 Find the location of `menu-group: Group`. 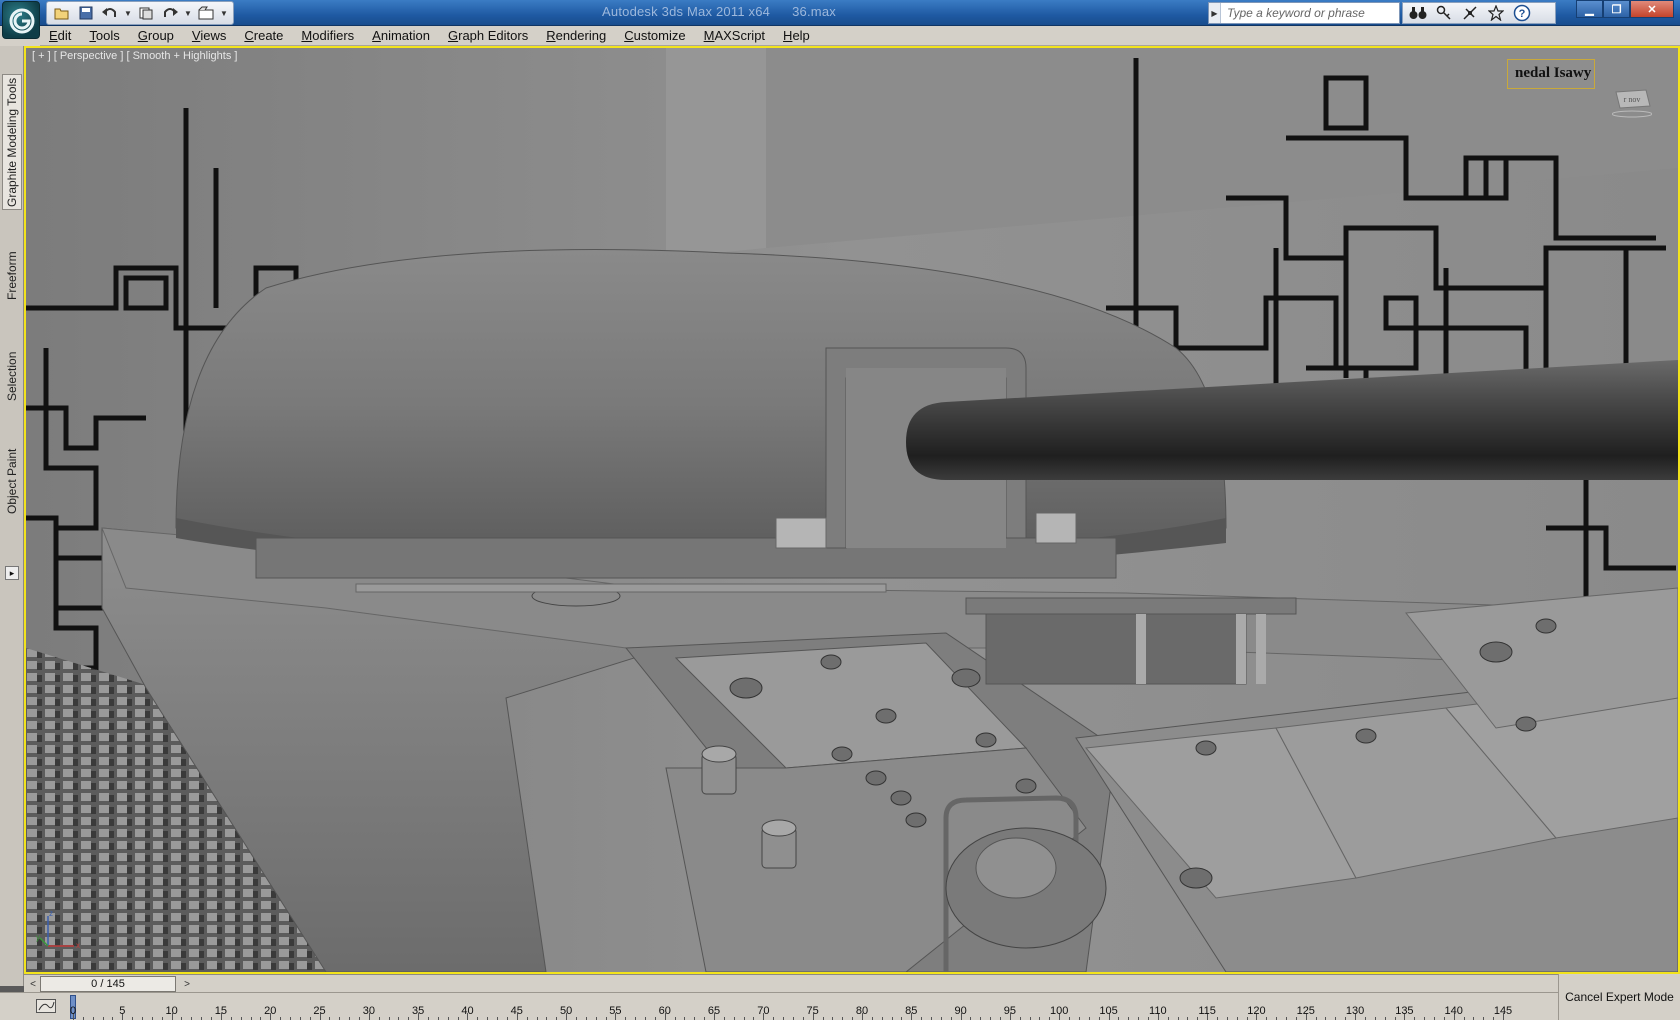

menu-group: Group is located at coordinates (156, 36).